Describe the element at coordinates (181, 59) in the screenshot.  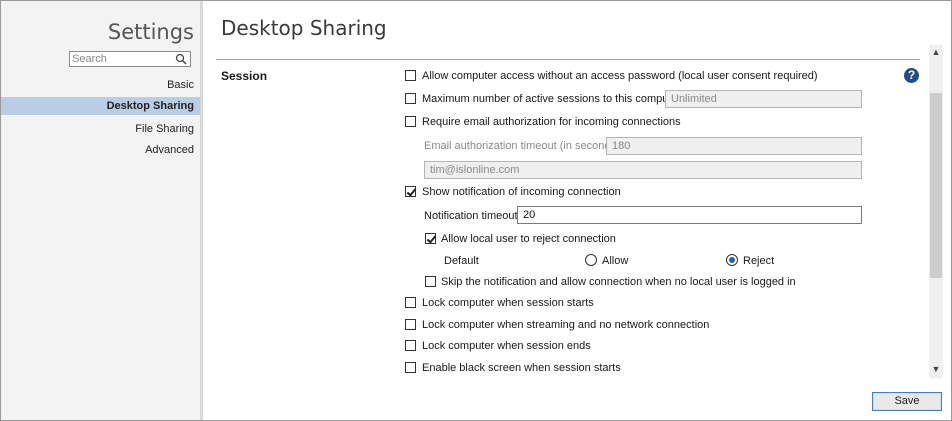
I see `search-icon` at that location.